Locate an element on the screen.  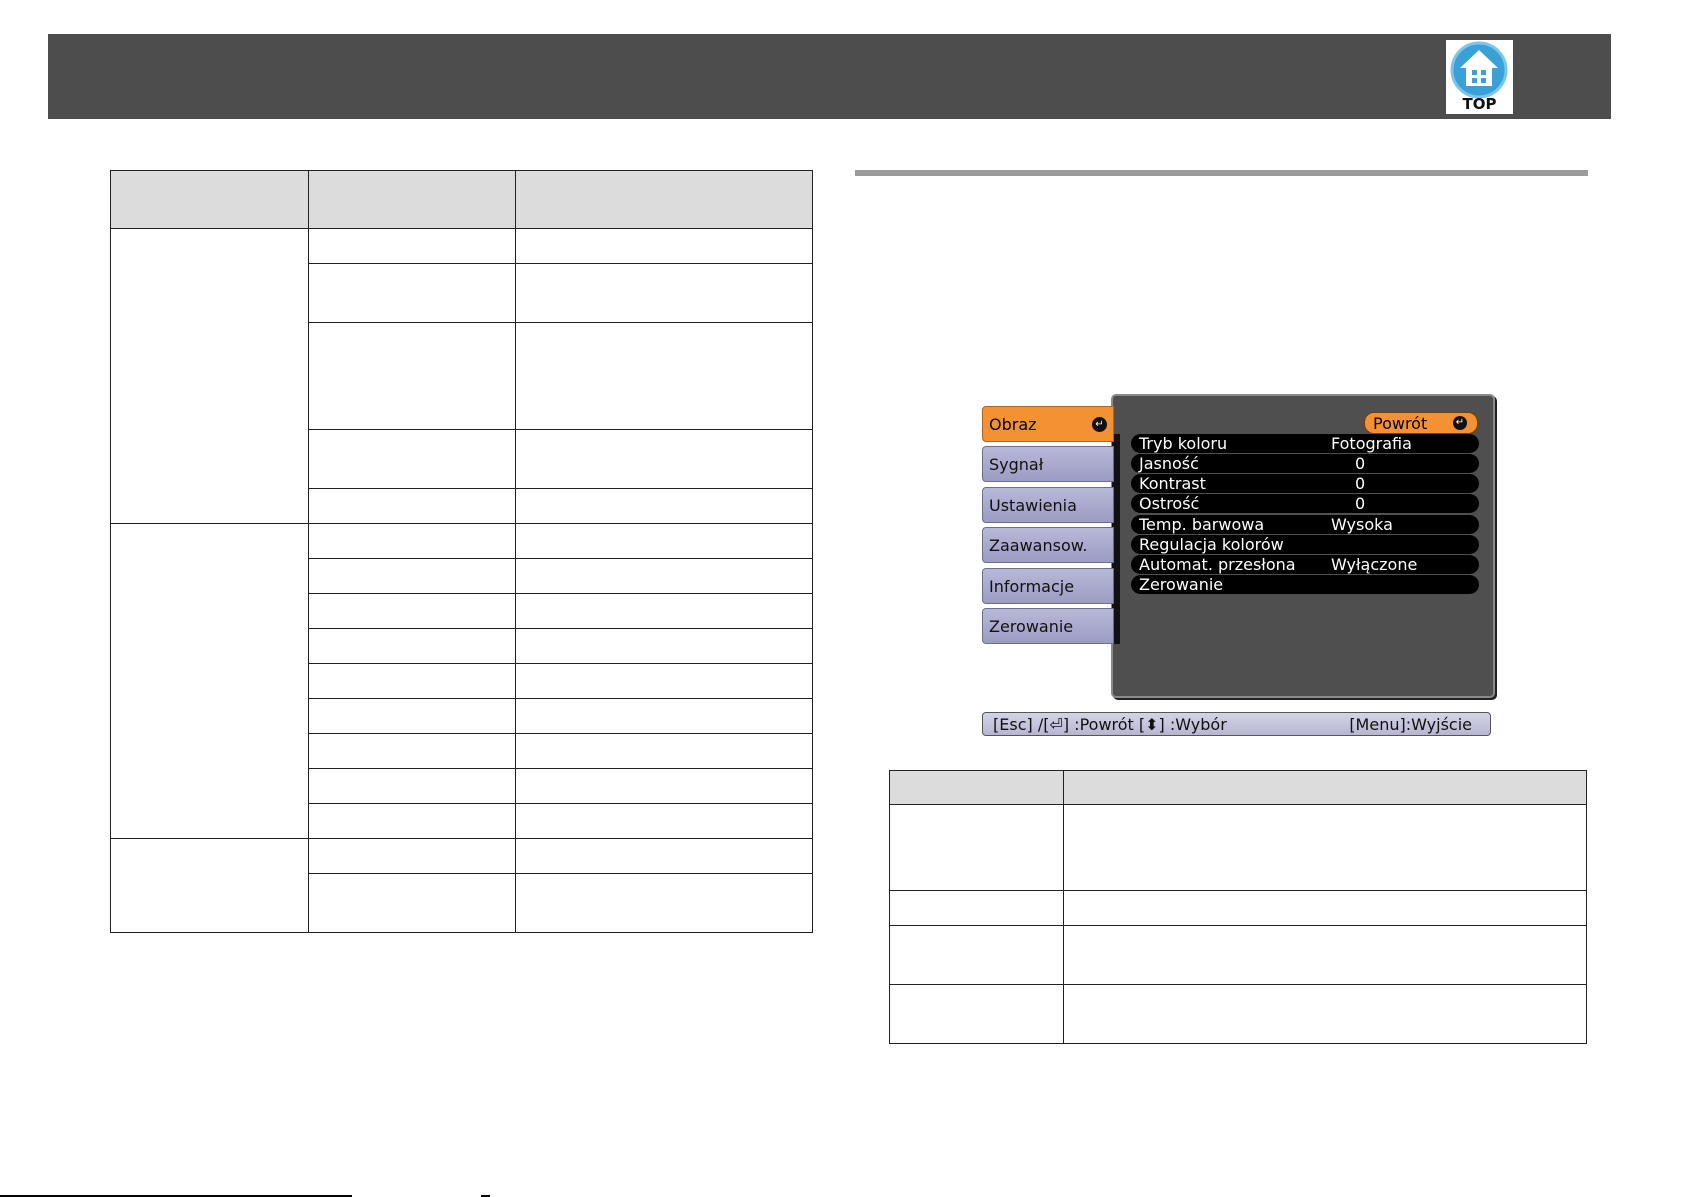
osd-tab-obraz: Obraz ↵ is located at coordinates (1048, 424).